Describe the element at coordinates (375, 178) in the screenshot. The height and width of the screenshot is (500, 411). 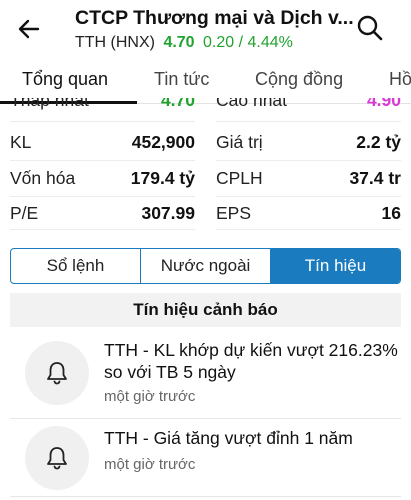
I see `stat-value: 37.4 tr` at that location.